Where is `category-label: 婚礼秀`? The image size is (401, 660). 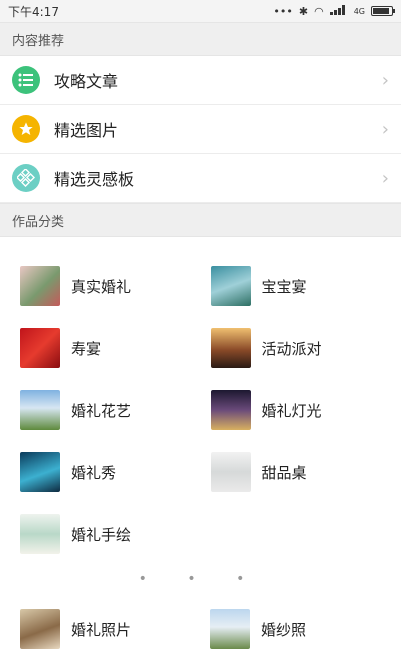 category-label: 婚礼秀 is located at coordinates (94, 472).